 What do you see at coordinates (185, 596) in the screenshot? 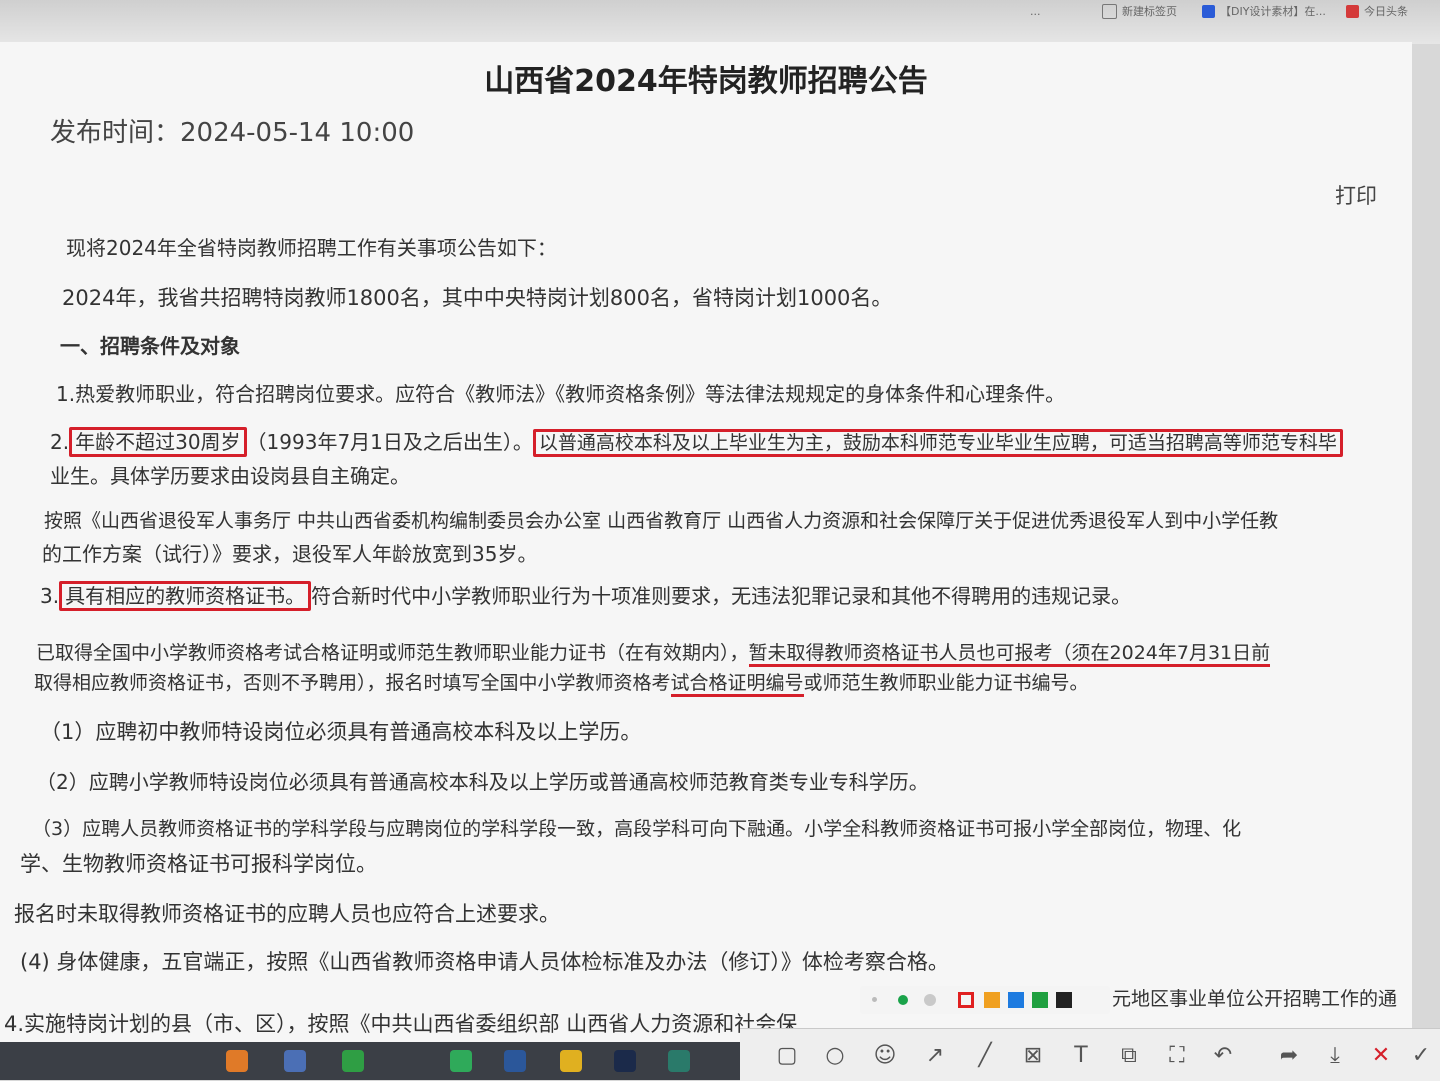
I see `certificate-highlight: 具有相应的教师资格证书。` at bounding box center [185, 596].